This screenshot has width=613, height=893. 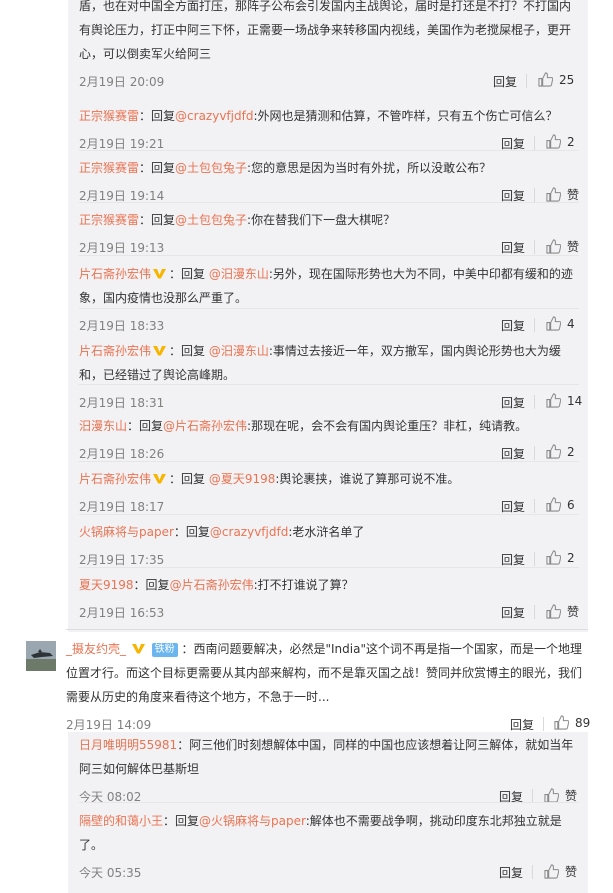 What do you see at coordinates (571, 323) in the screenshot?
I see `like-count: 4` at bounding box center [571, 323].